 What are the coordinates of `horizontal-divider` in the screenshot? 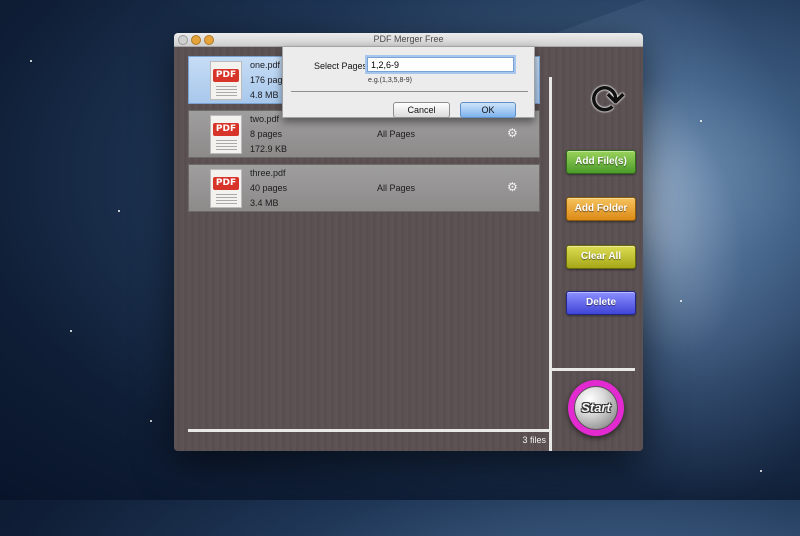 It's located at (592, 369).